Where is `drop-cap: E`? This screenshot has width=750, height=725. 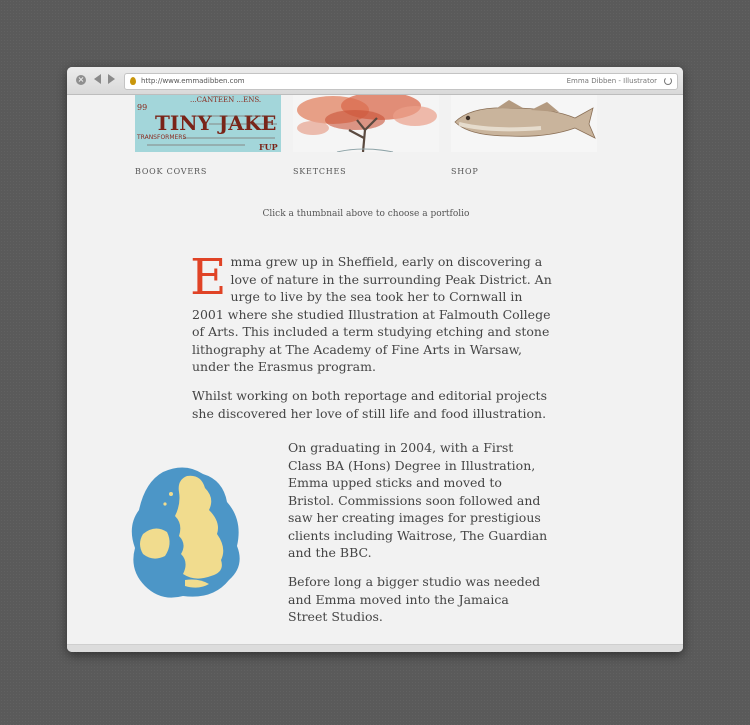
drop-cap: E is located at coordinates (208, 277).